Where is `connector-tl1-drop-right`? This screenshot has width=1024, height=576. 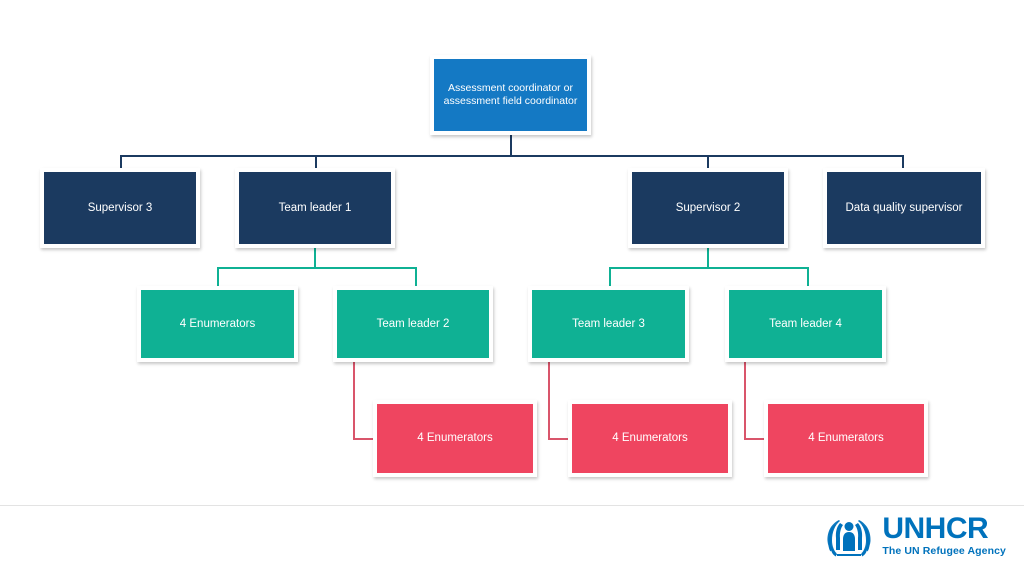 connector-tl1-drop-right is located at coordinates (416, 276).